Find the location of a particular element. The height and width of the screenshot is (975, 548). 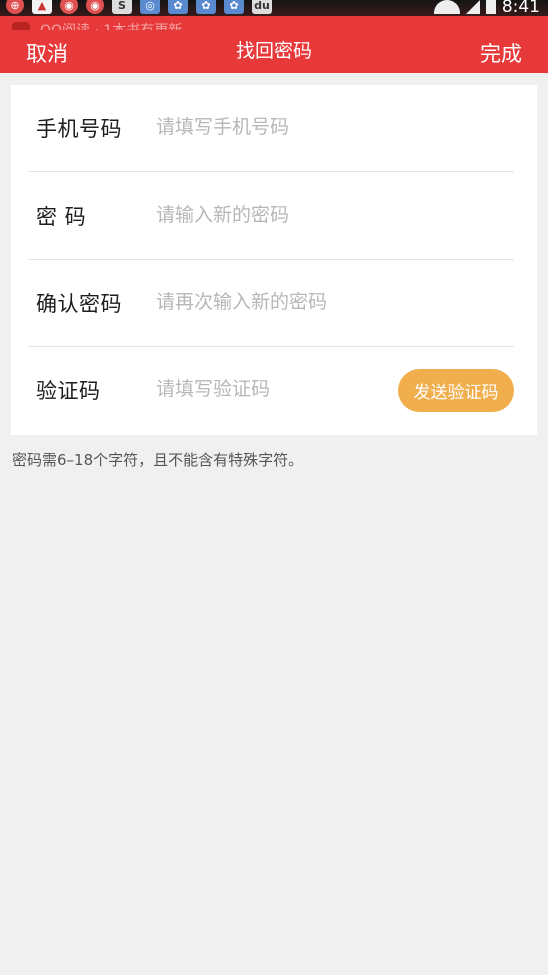

status-bar: ⊕ ▲ ◉ ◉ S ◎ ✿ ✿ ✿ du 8:41 is located at coordinates (274, 8).